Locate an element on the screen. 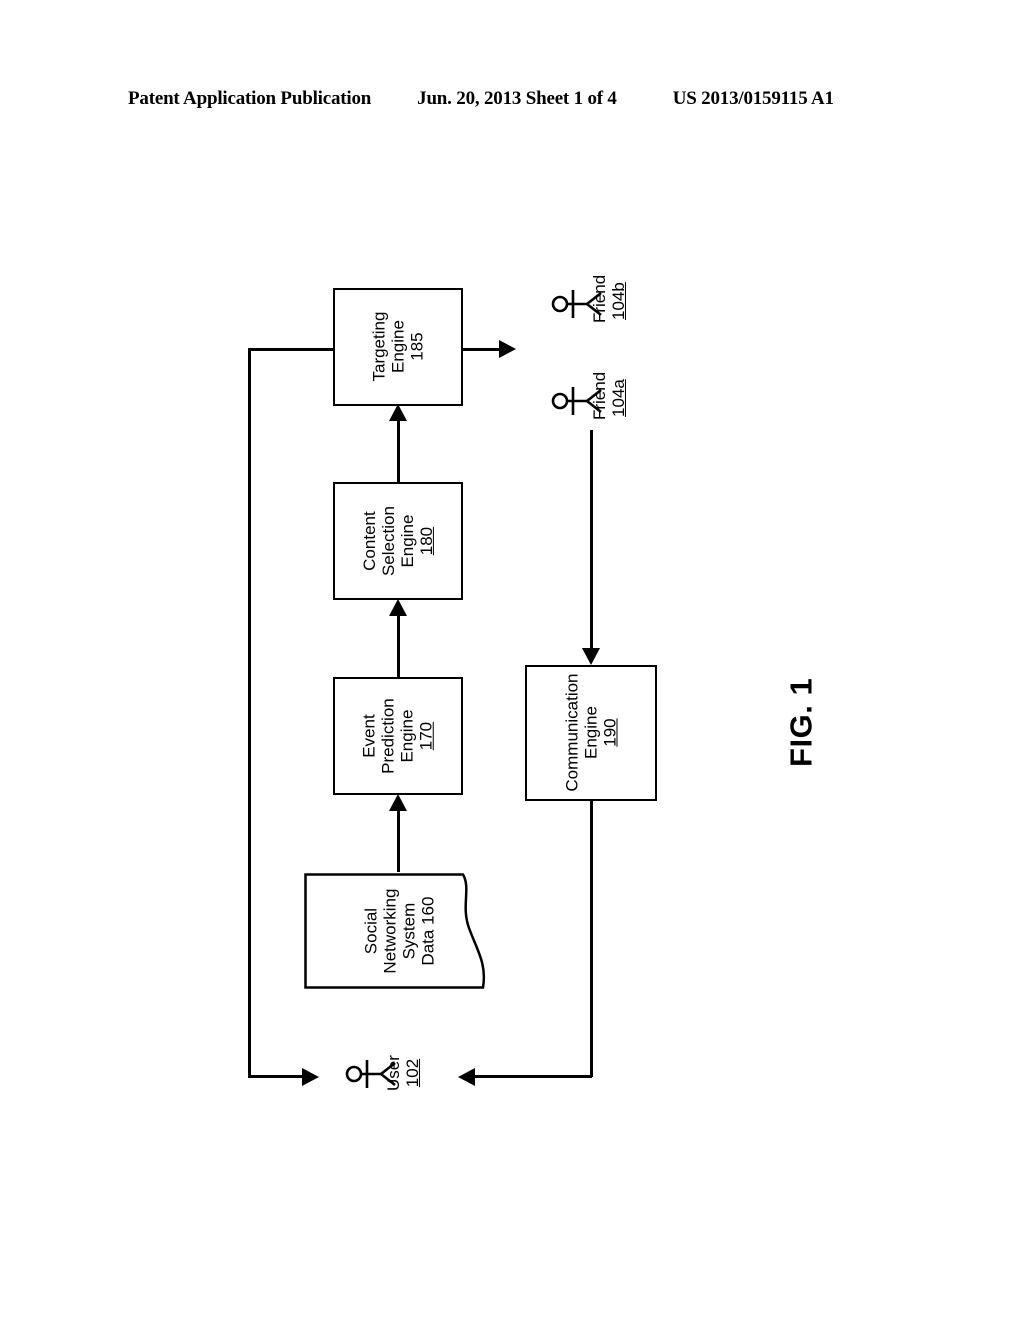  block-communication-engine-label: Communication Engine 190 is located at coordinates (590, 733).